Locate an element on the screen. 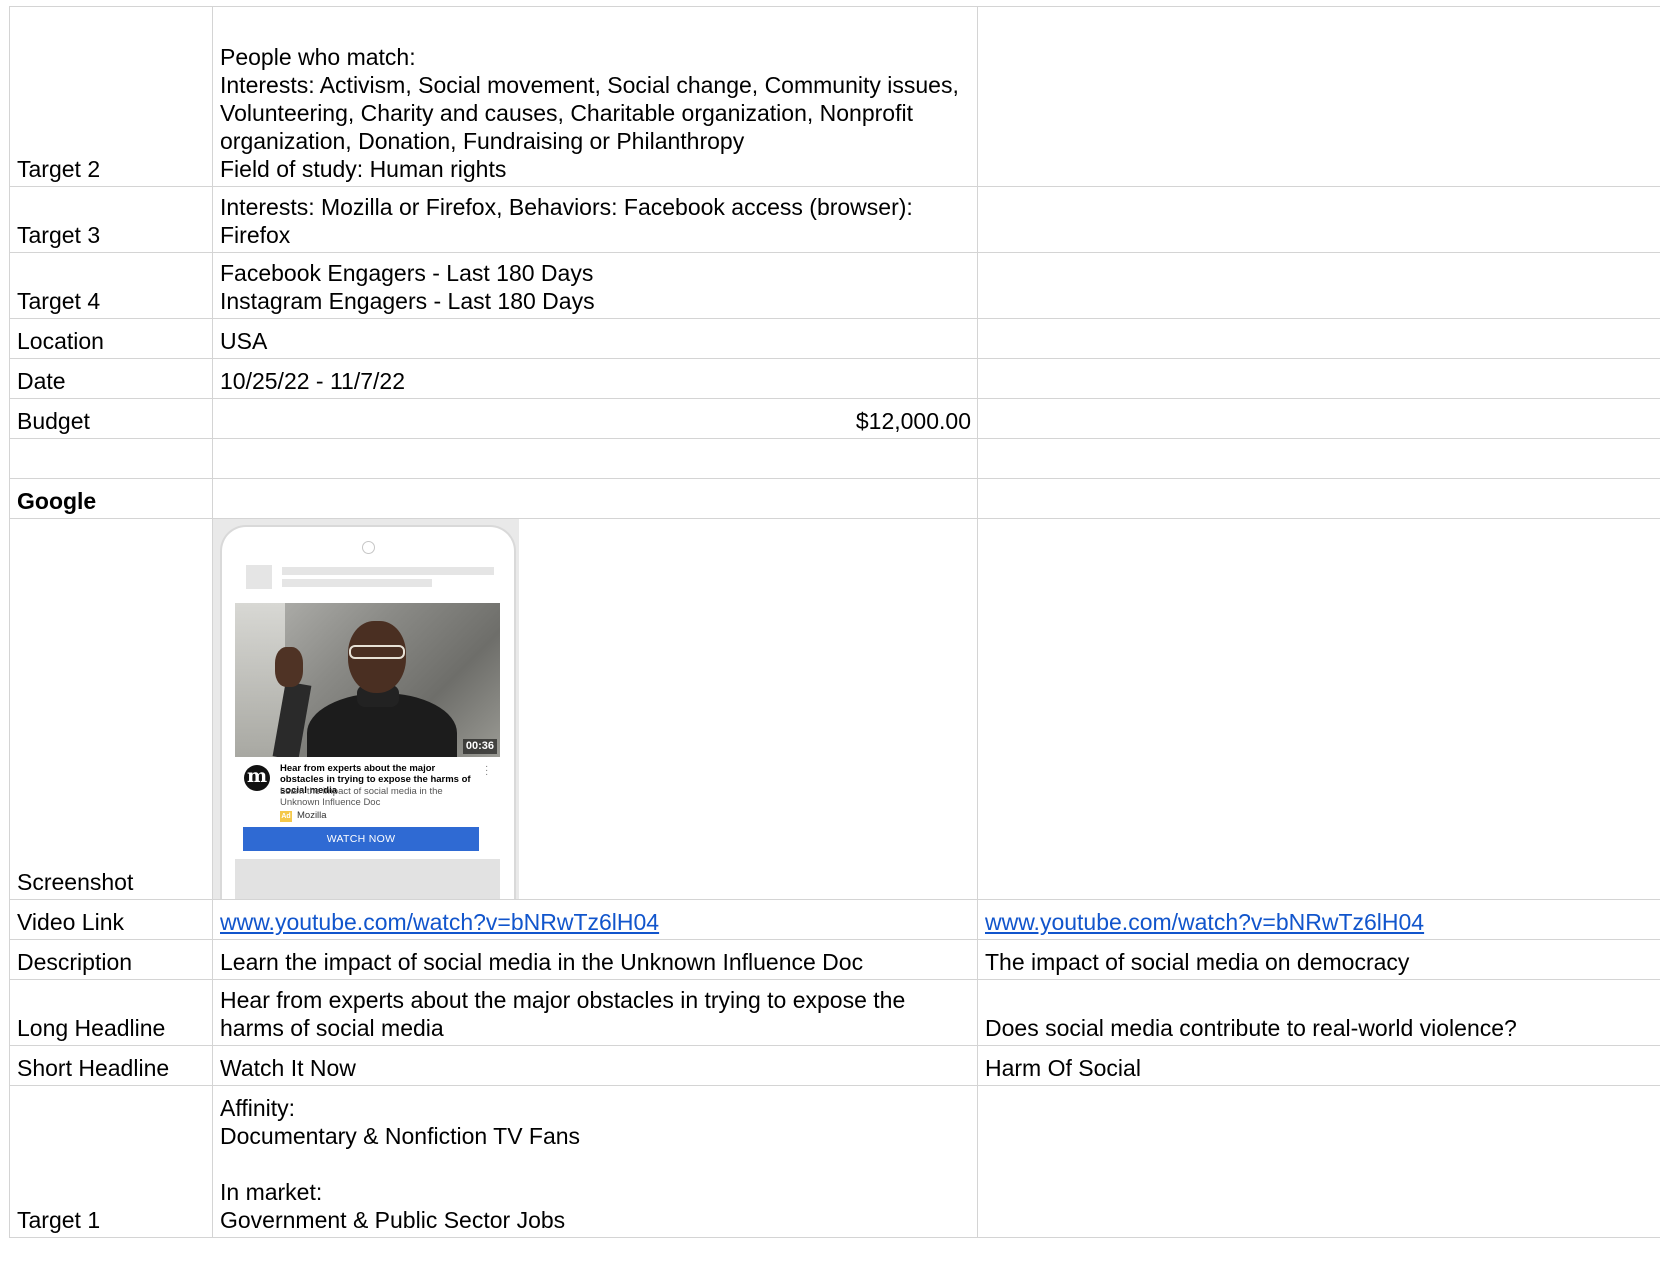 The image size is (1660, 1287). cell-date-value: 10/25/22 - 11/7/22 is located at coordinates (595, 378).